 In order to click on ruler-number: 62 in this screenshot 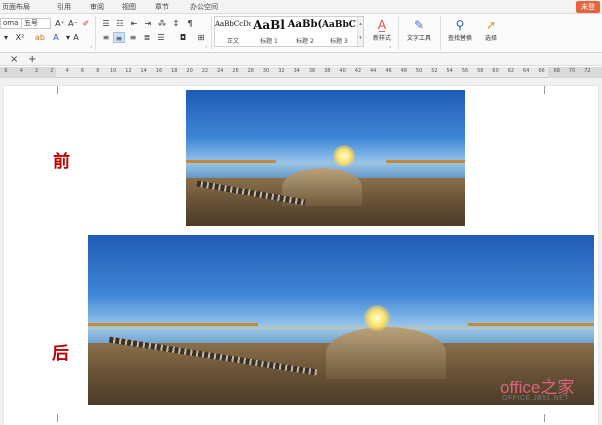, I will do `click(511, 71)`.